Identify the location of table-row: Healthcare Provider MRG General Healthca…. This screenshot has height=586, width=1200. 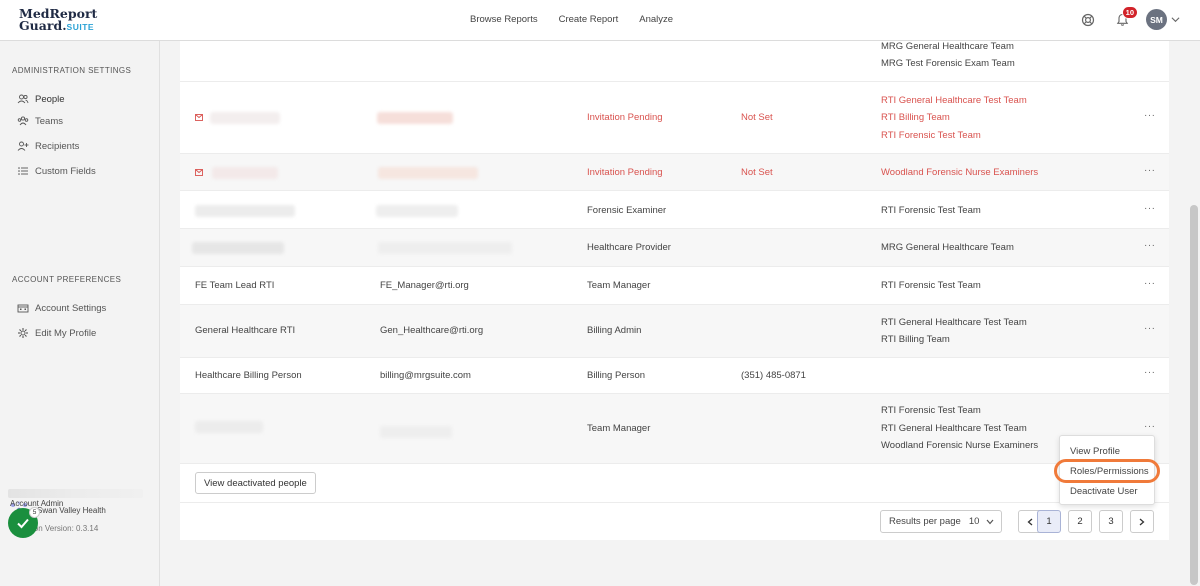
(674, 248).